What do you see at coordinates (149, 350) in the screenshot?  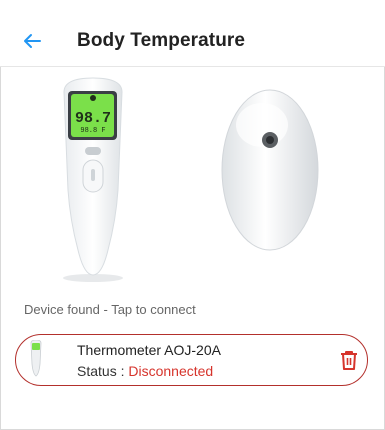 I see `device-name: Thermometer AOJ-20A` at bounding box center [149, 350].